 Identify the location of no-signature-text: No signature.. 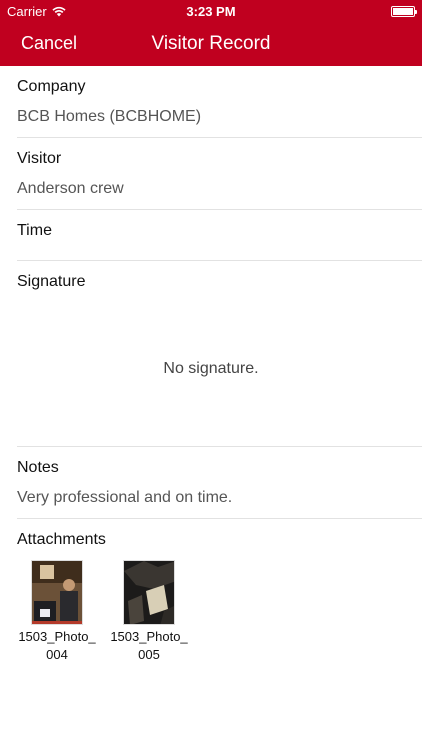
(211, 368).